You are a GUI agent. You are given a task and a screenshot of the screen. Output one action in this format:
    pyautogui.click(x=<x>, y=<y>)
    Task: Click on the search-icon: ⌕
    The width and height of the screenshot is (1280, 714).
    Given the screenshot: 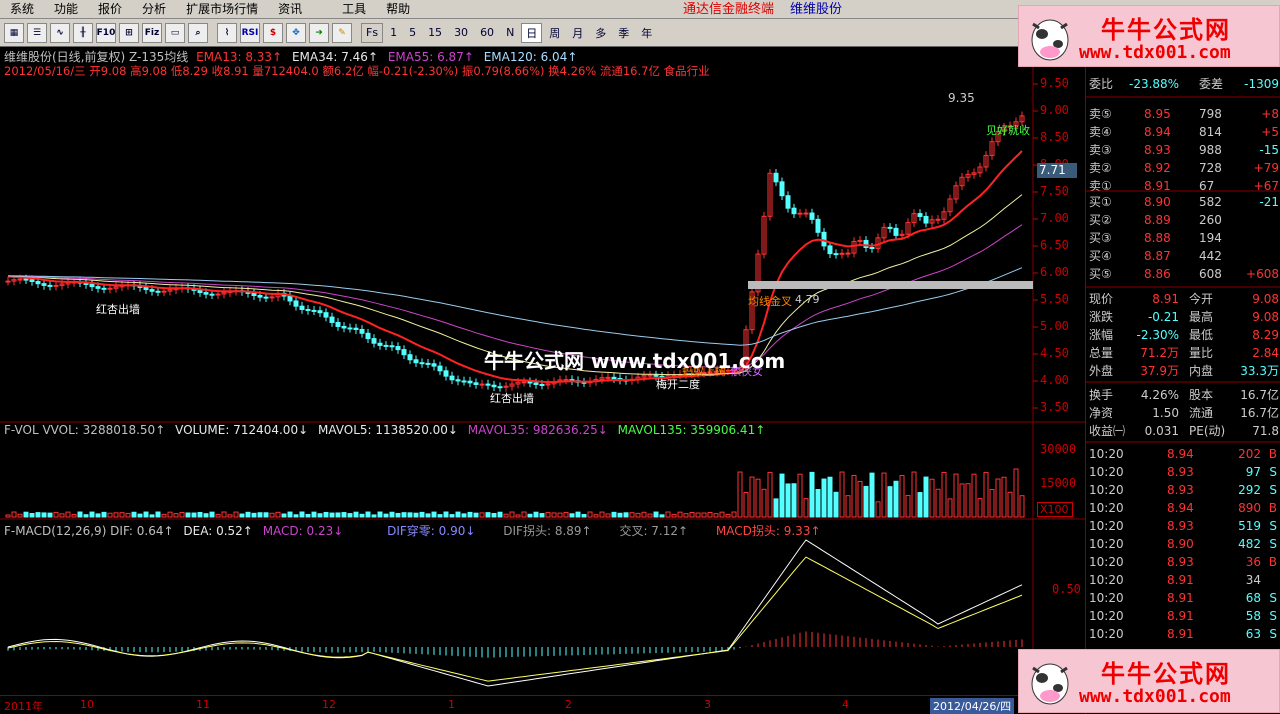 What is the action you would take?
    pyautogui.click(x=198, y=32)
    